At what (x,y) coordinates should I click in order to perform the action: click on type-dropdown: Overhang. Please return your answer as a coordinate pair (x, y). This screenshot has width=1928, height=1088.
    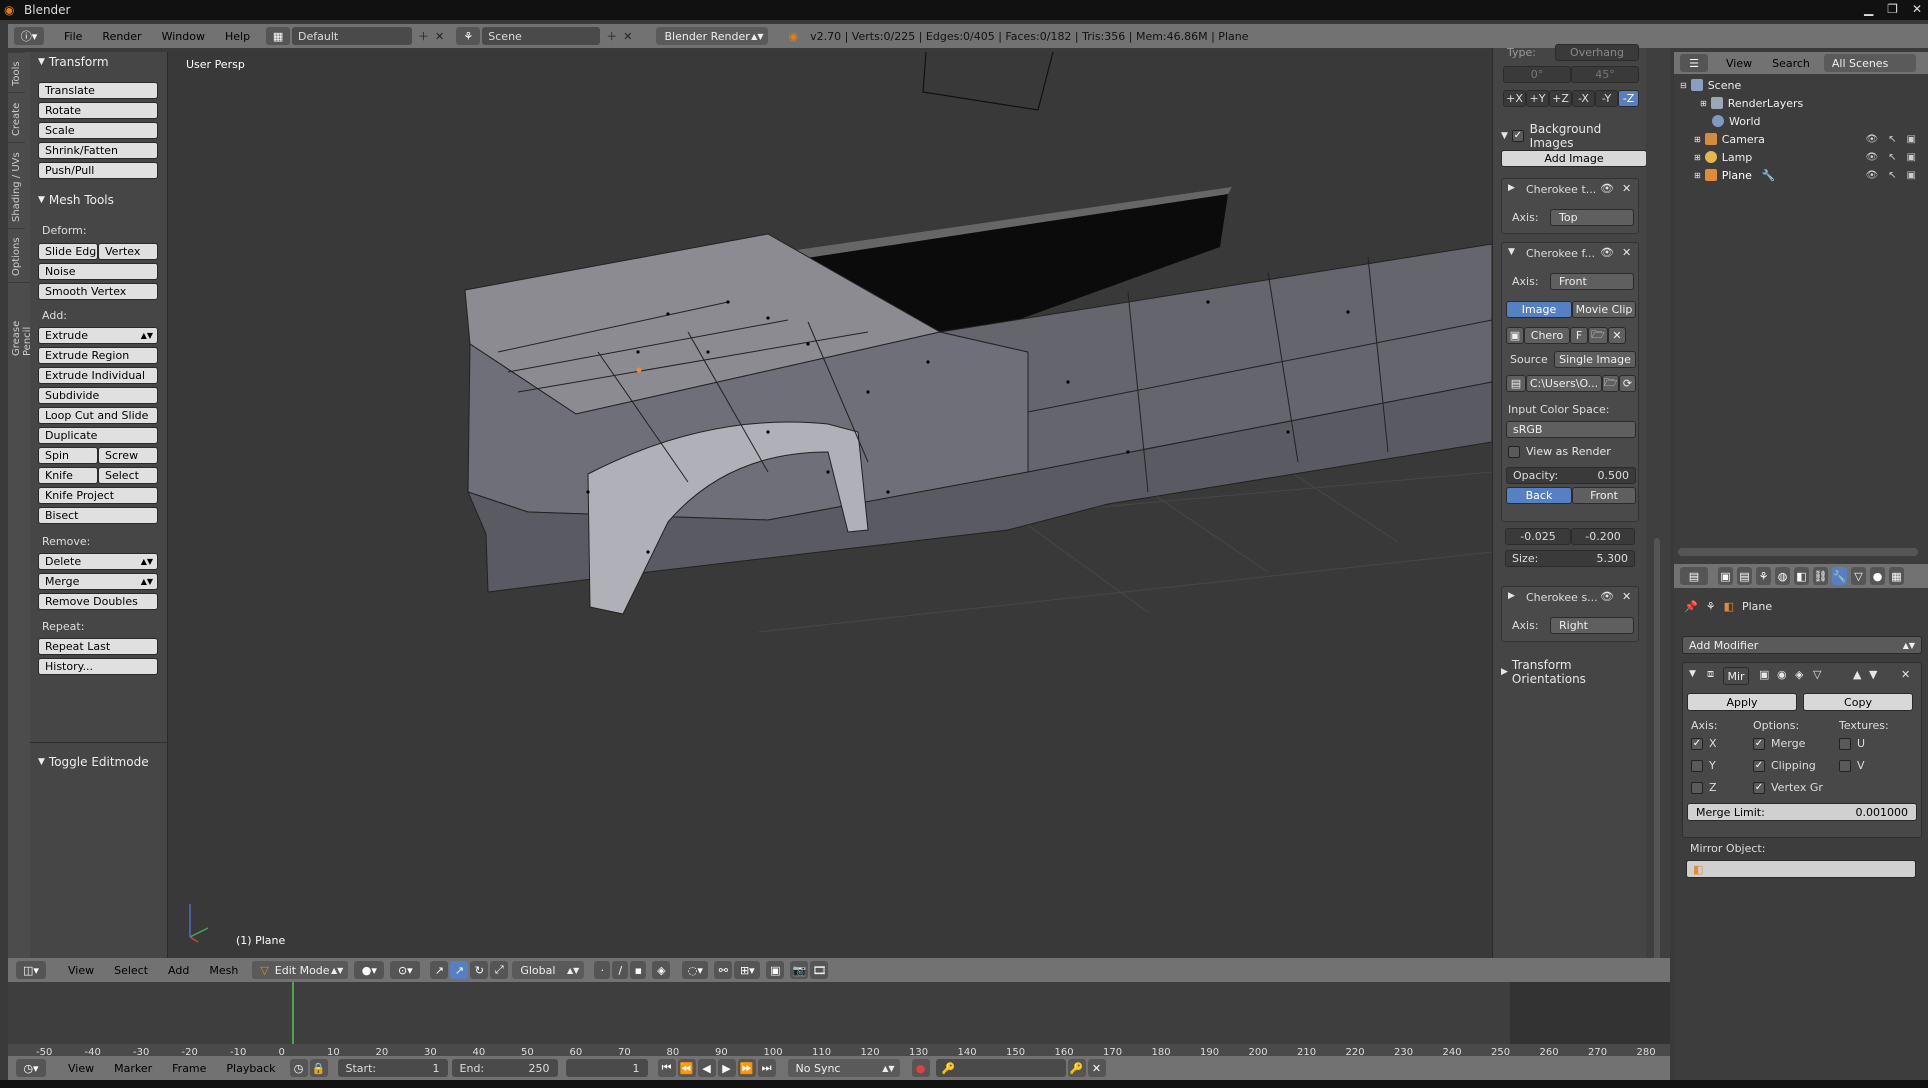
    Looking at the image, I should click on (1597, 52).